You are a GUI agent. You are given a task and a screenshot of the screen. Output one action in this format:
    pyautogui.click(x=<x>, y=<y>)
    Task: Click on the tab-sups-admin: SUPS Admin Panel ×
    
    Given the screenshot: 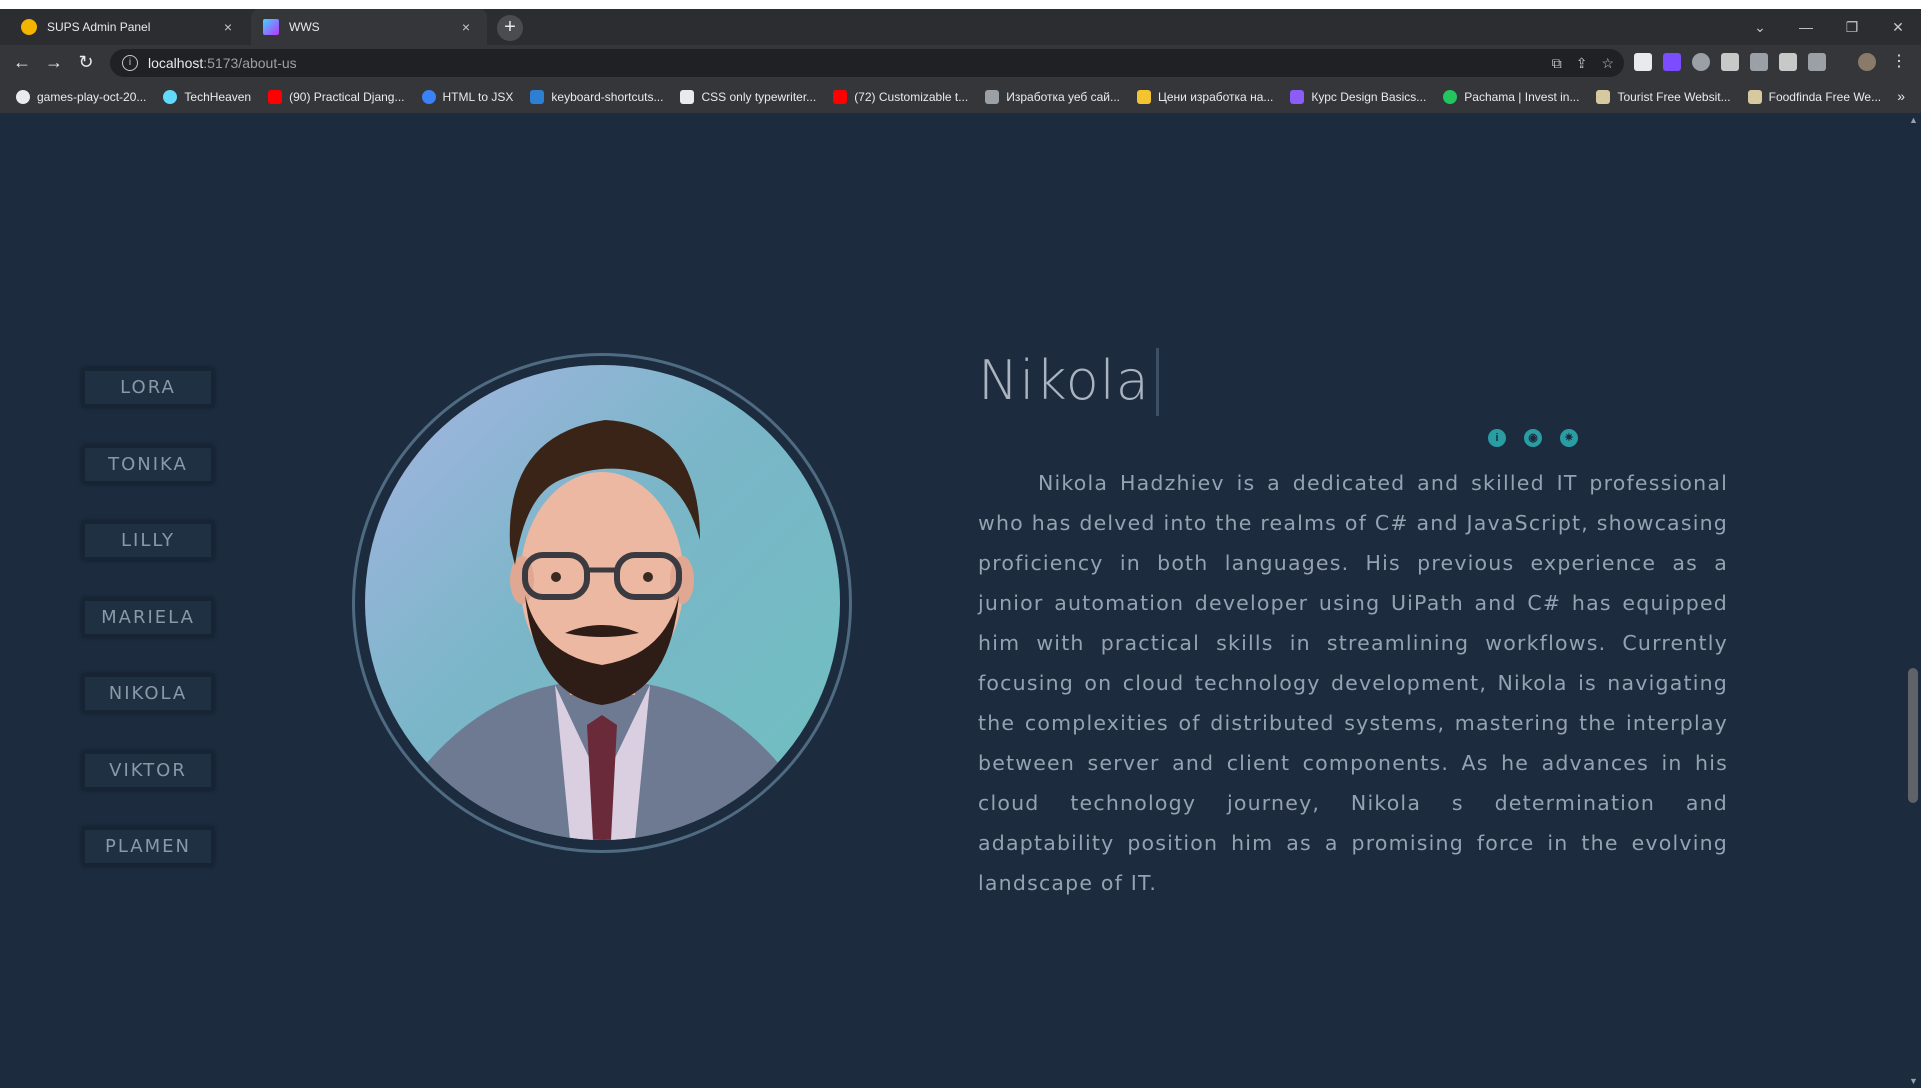 What is the action you would take?
    pyautogui.click(x=129, y=27)
    